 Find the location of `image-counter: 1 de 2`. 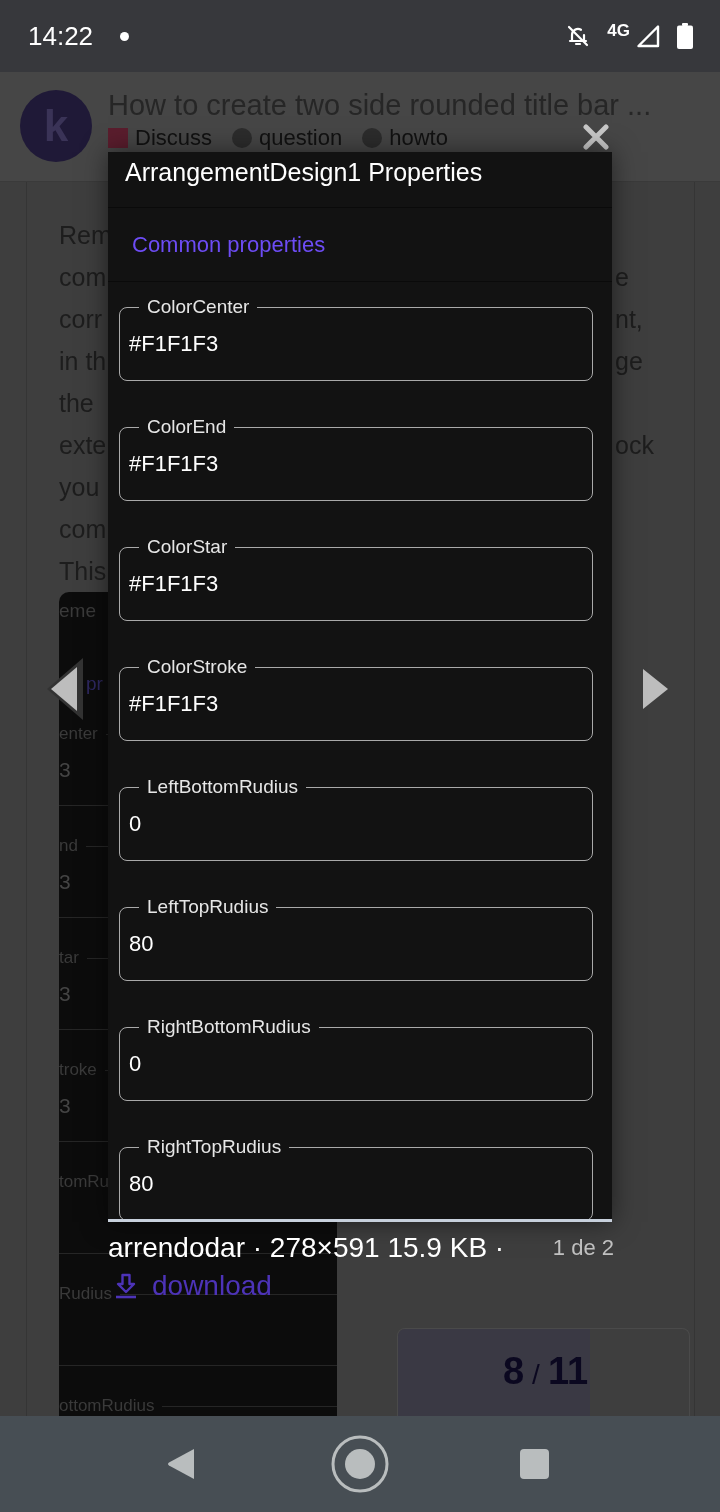

image-counter: 1 de 2 is located at coordinates (583, 1248).